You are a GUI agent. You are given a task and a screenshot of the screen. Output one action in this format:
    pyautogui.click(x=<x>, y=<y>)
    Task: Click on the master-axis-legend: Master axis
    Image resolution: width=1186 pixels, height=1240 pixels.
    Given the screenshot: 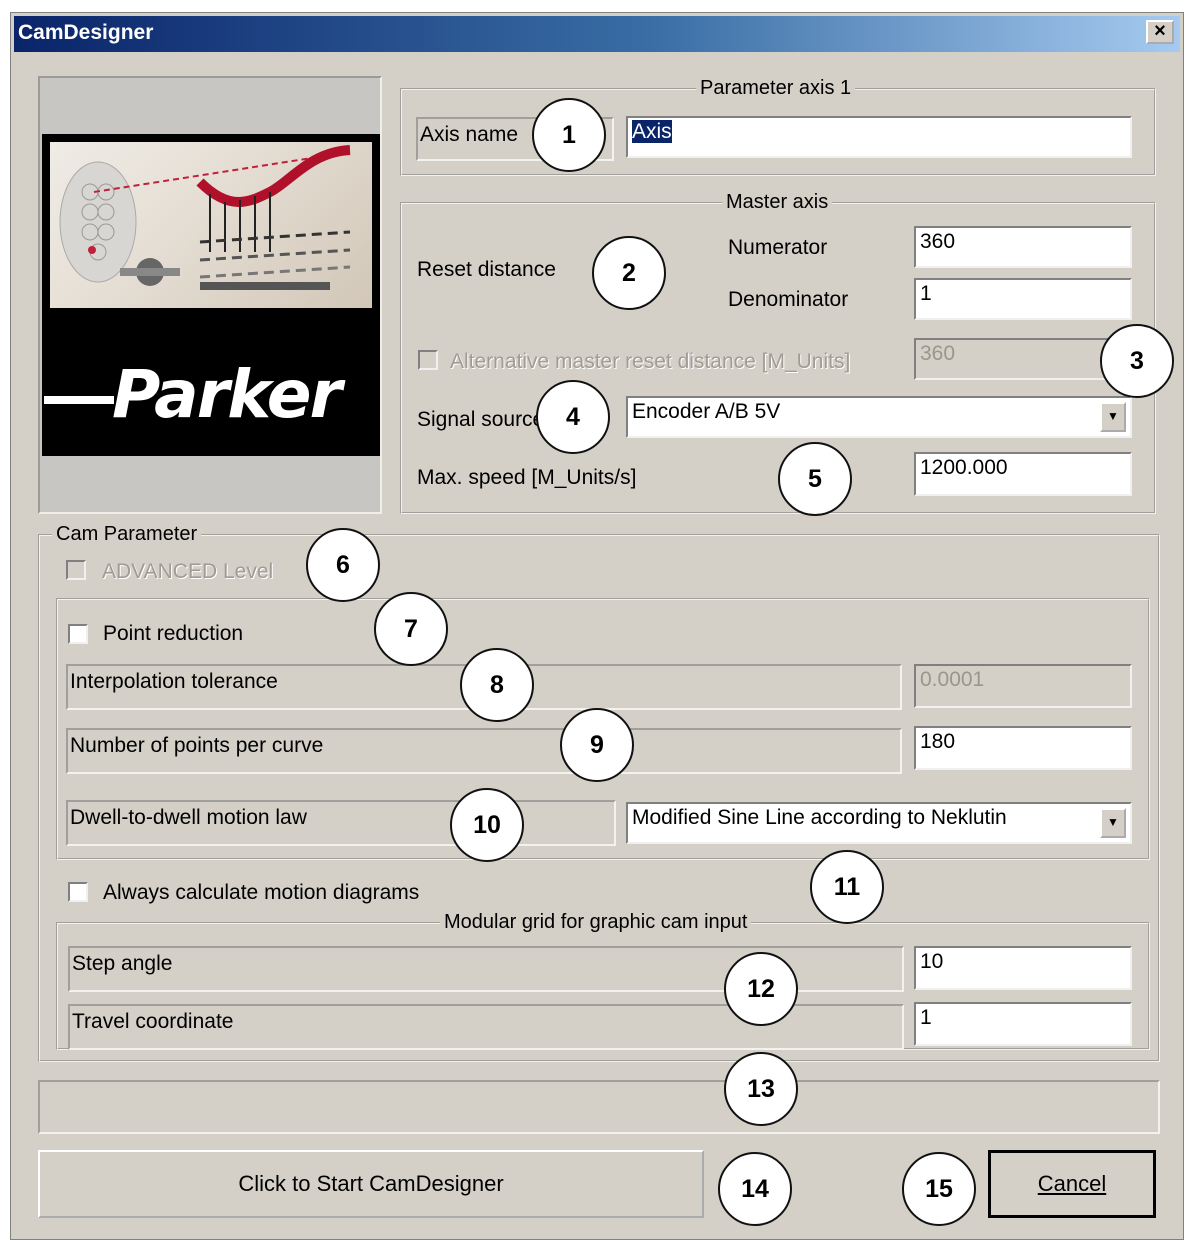 What is the action you would take?
    pyautogui.click(x=777, y=202)
    